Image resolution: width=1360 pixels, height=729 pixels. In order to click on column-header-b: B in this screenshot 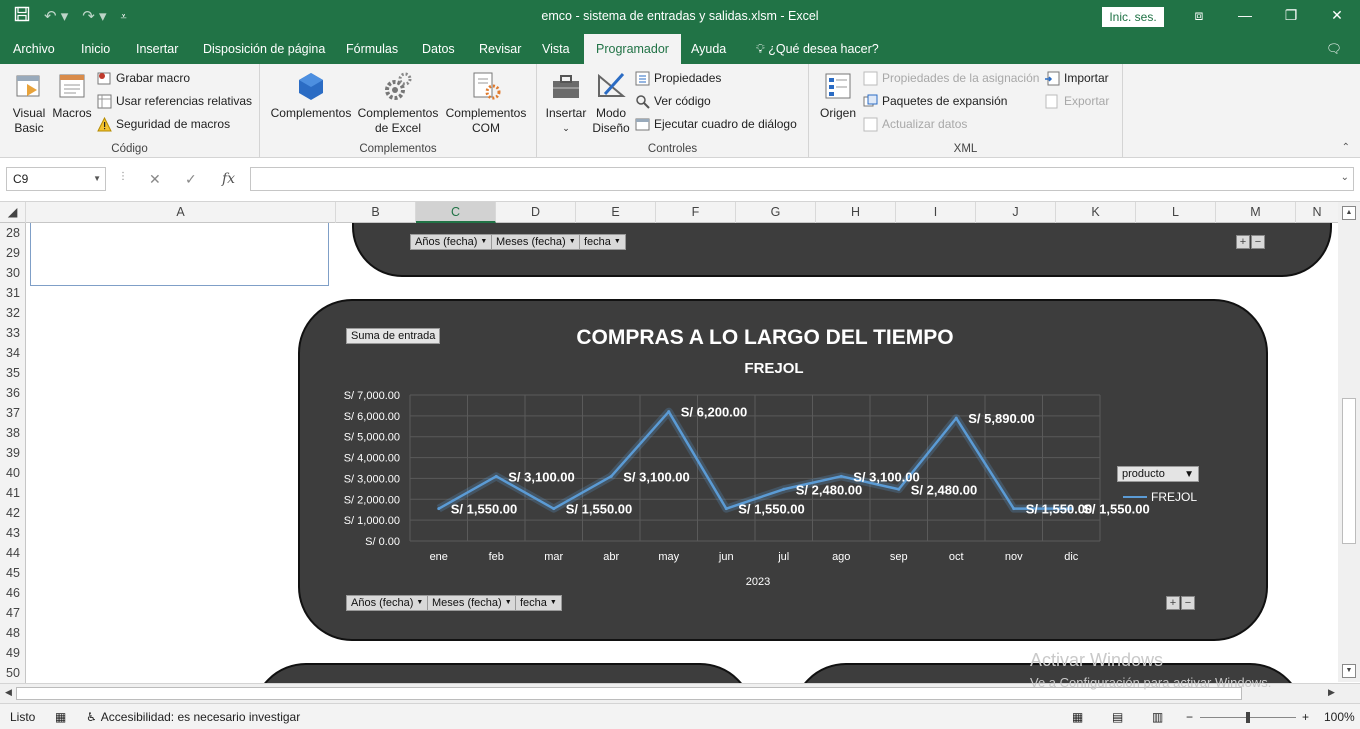, I will do `click(376, 212)`.